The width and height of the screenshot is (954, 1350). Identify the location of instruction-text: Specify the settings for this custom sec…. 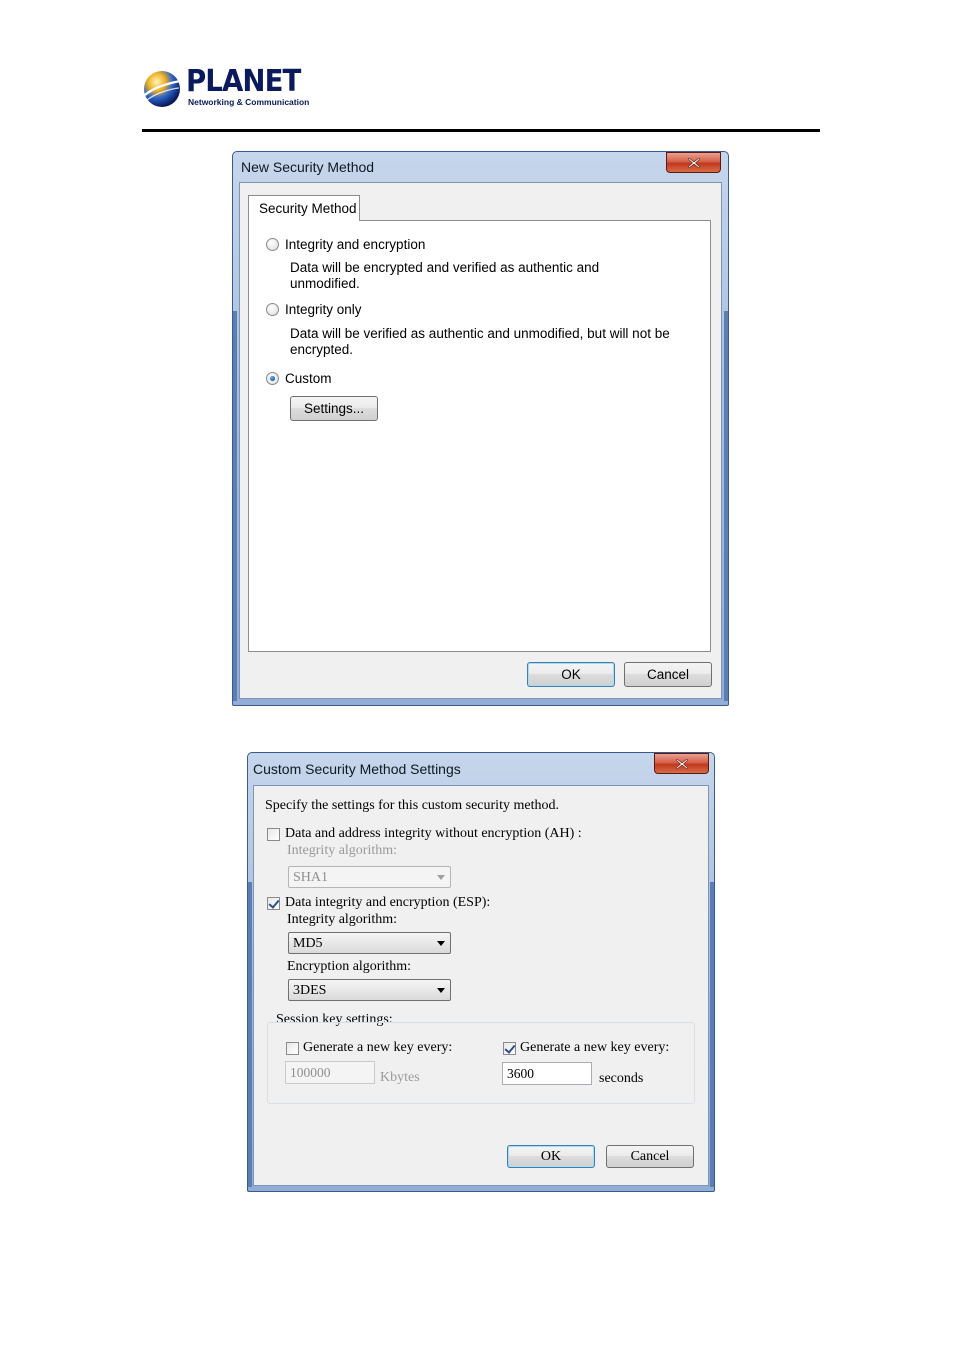
(412, 805).